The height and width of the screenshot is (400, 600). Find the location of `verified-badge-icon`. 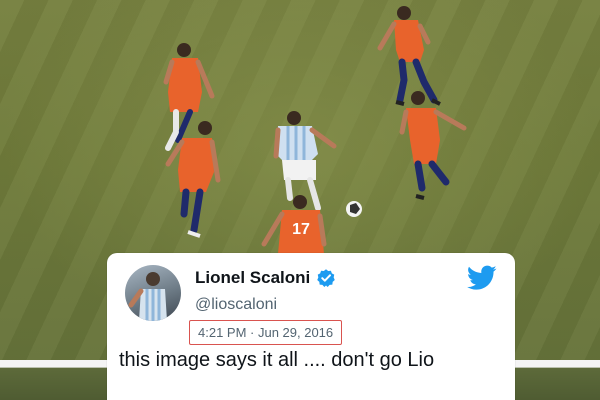

verified-badge-icon is located at coordinates (326, 278).